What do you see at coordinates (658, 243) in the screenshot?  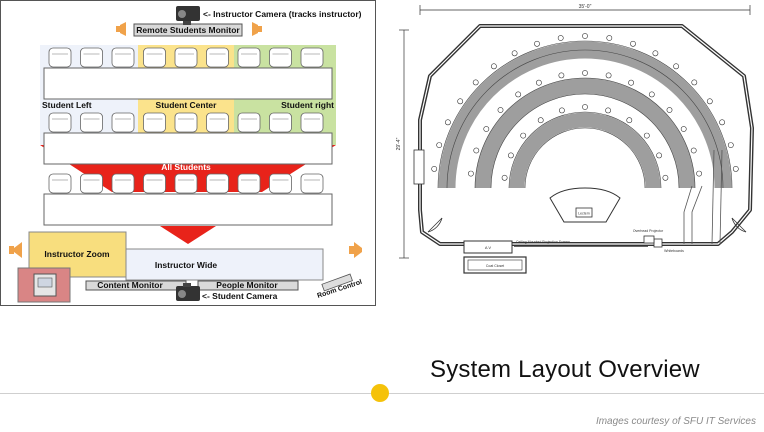 I see `whiteboard-stand` at bounding box center [658, 243].